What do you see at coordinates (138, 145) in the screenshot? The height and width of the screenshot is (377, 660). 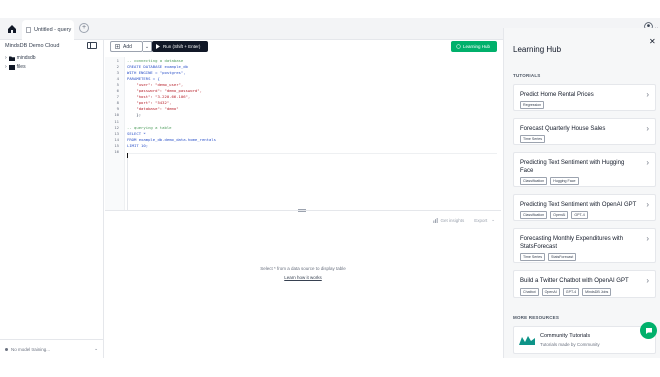 I see `code-line: LIMIT 10;` at bounding box center [138, 145].